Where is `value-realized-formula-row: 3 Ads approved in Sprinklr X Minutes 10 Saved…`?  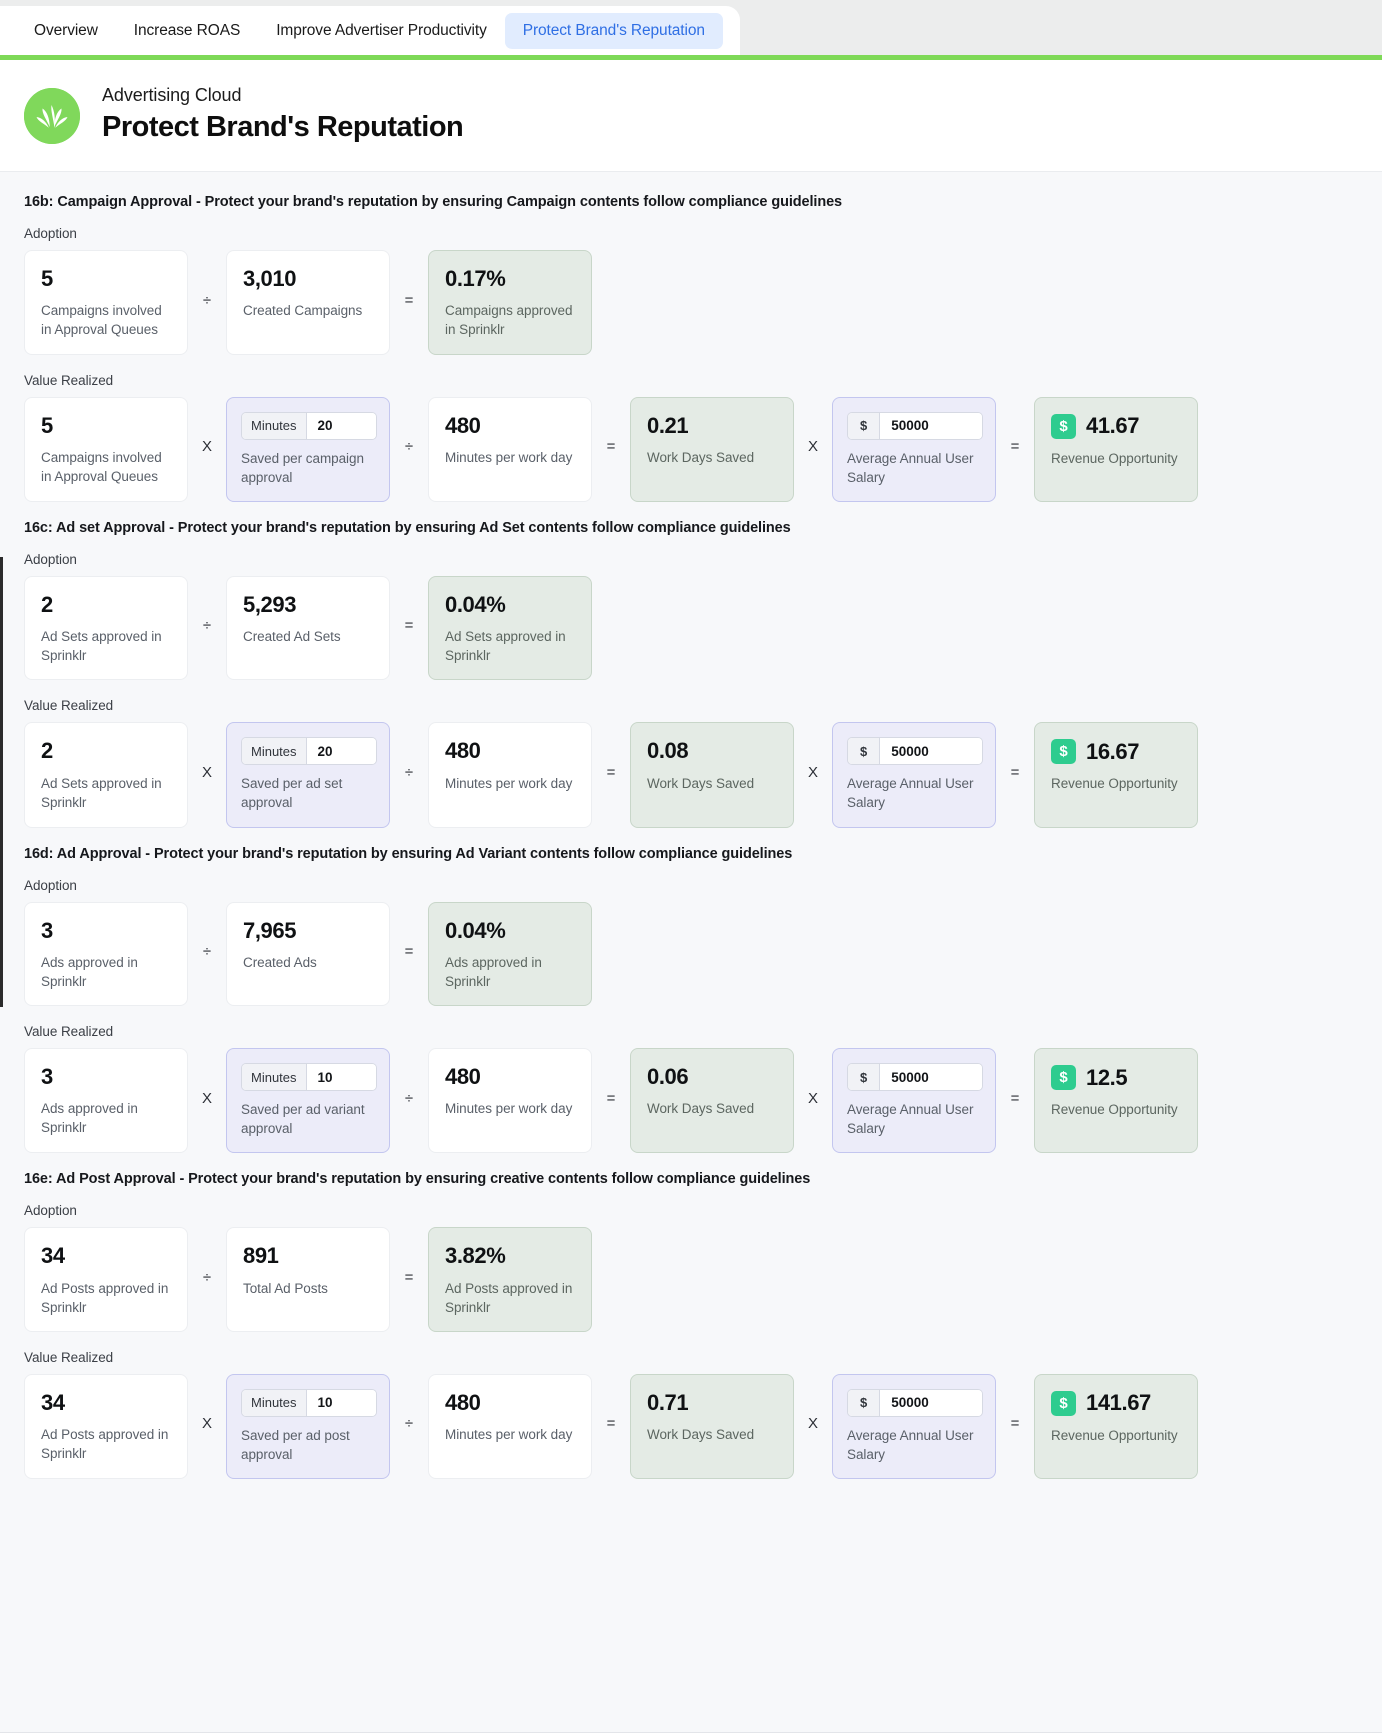 value-realized-formula-row: 3 Ads approved in Sprinklr X Minutes 10 Saved… is located at coordinates (691, 1101).